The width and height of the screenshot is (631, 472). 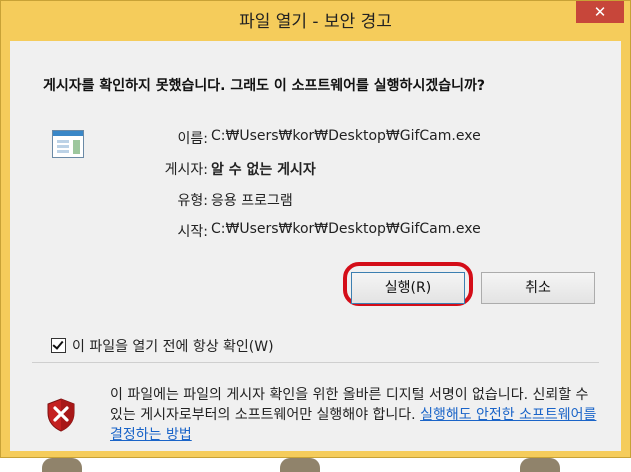 I want to click on always-ask-checkbox-row: 이 파일을 열기 전에 항상 확인(W), so click(x=162, y=346).